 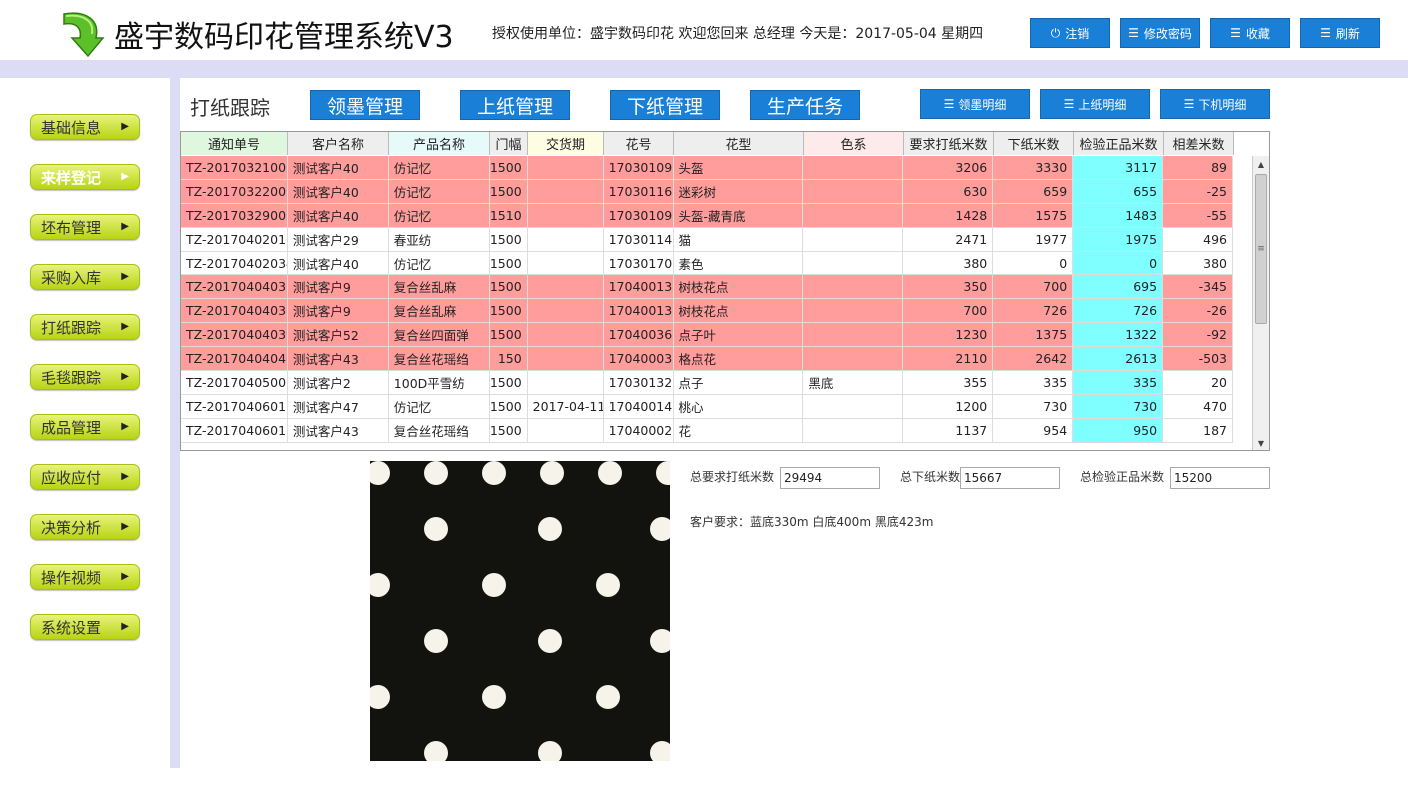 What do you see at coordinates (639, 143) in the screenshot?
I see `column-header: 花号` at bounding box center [639, 143].